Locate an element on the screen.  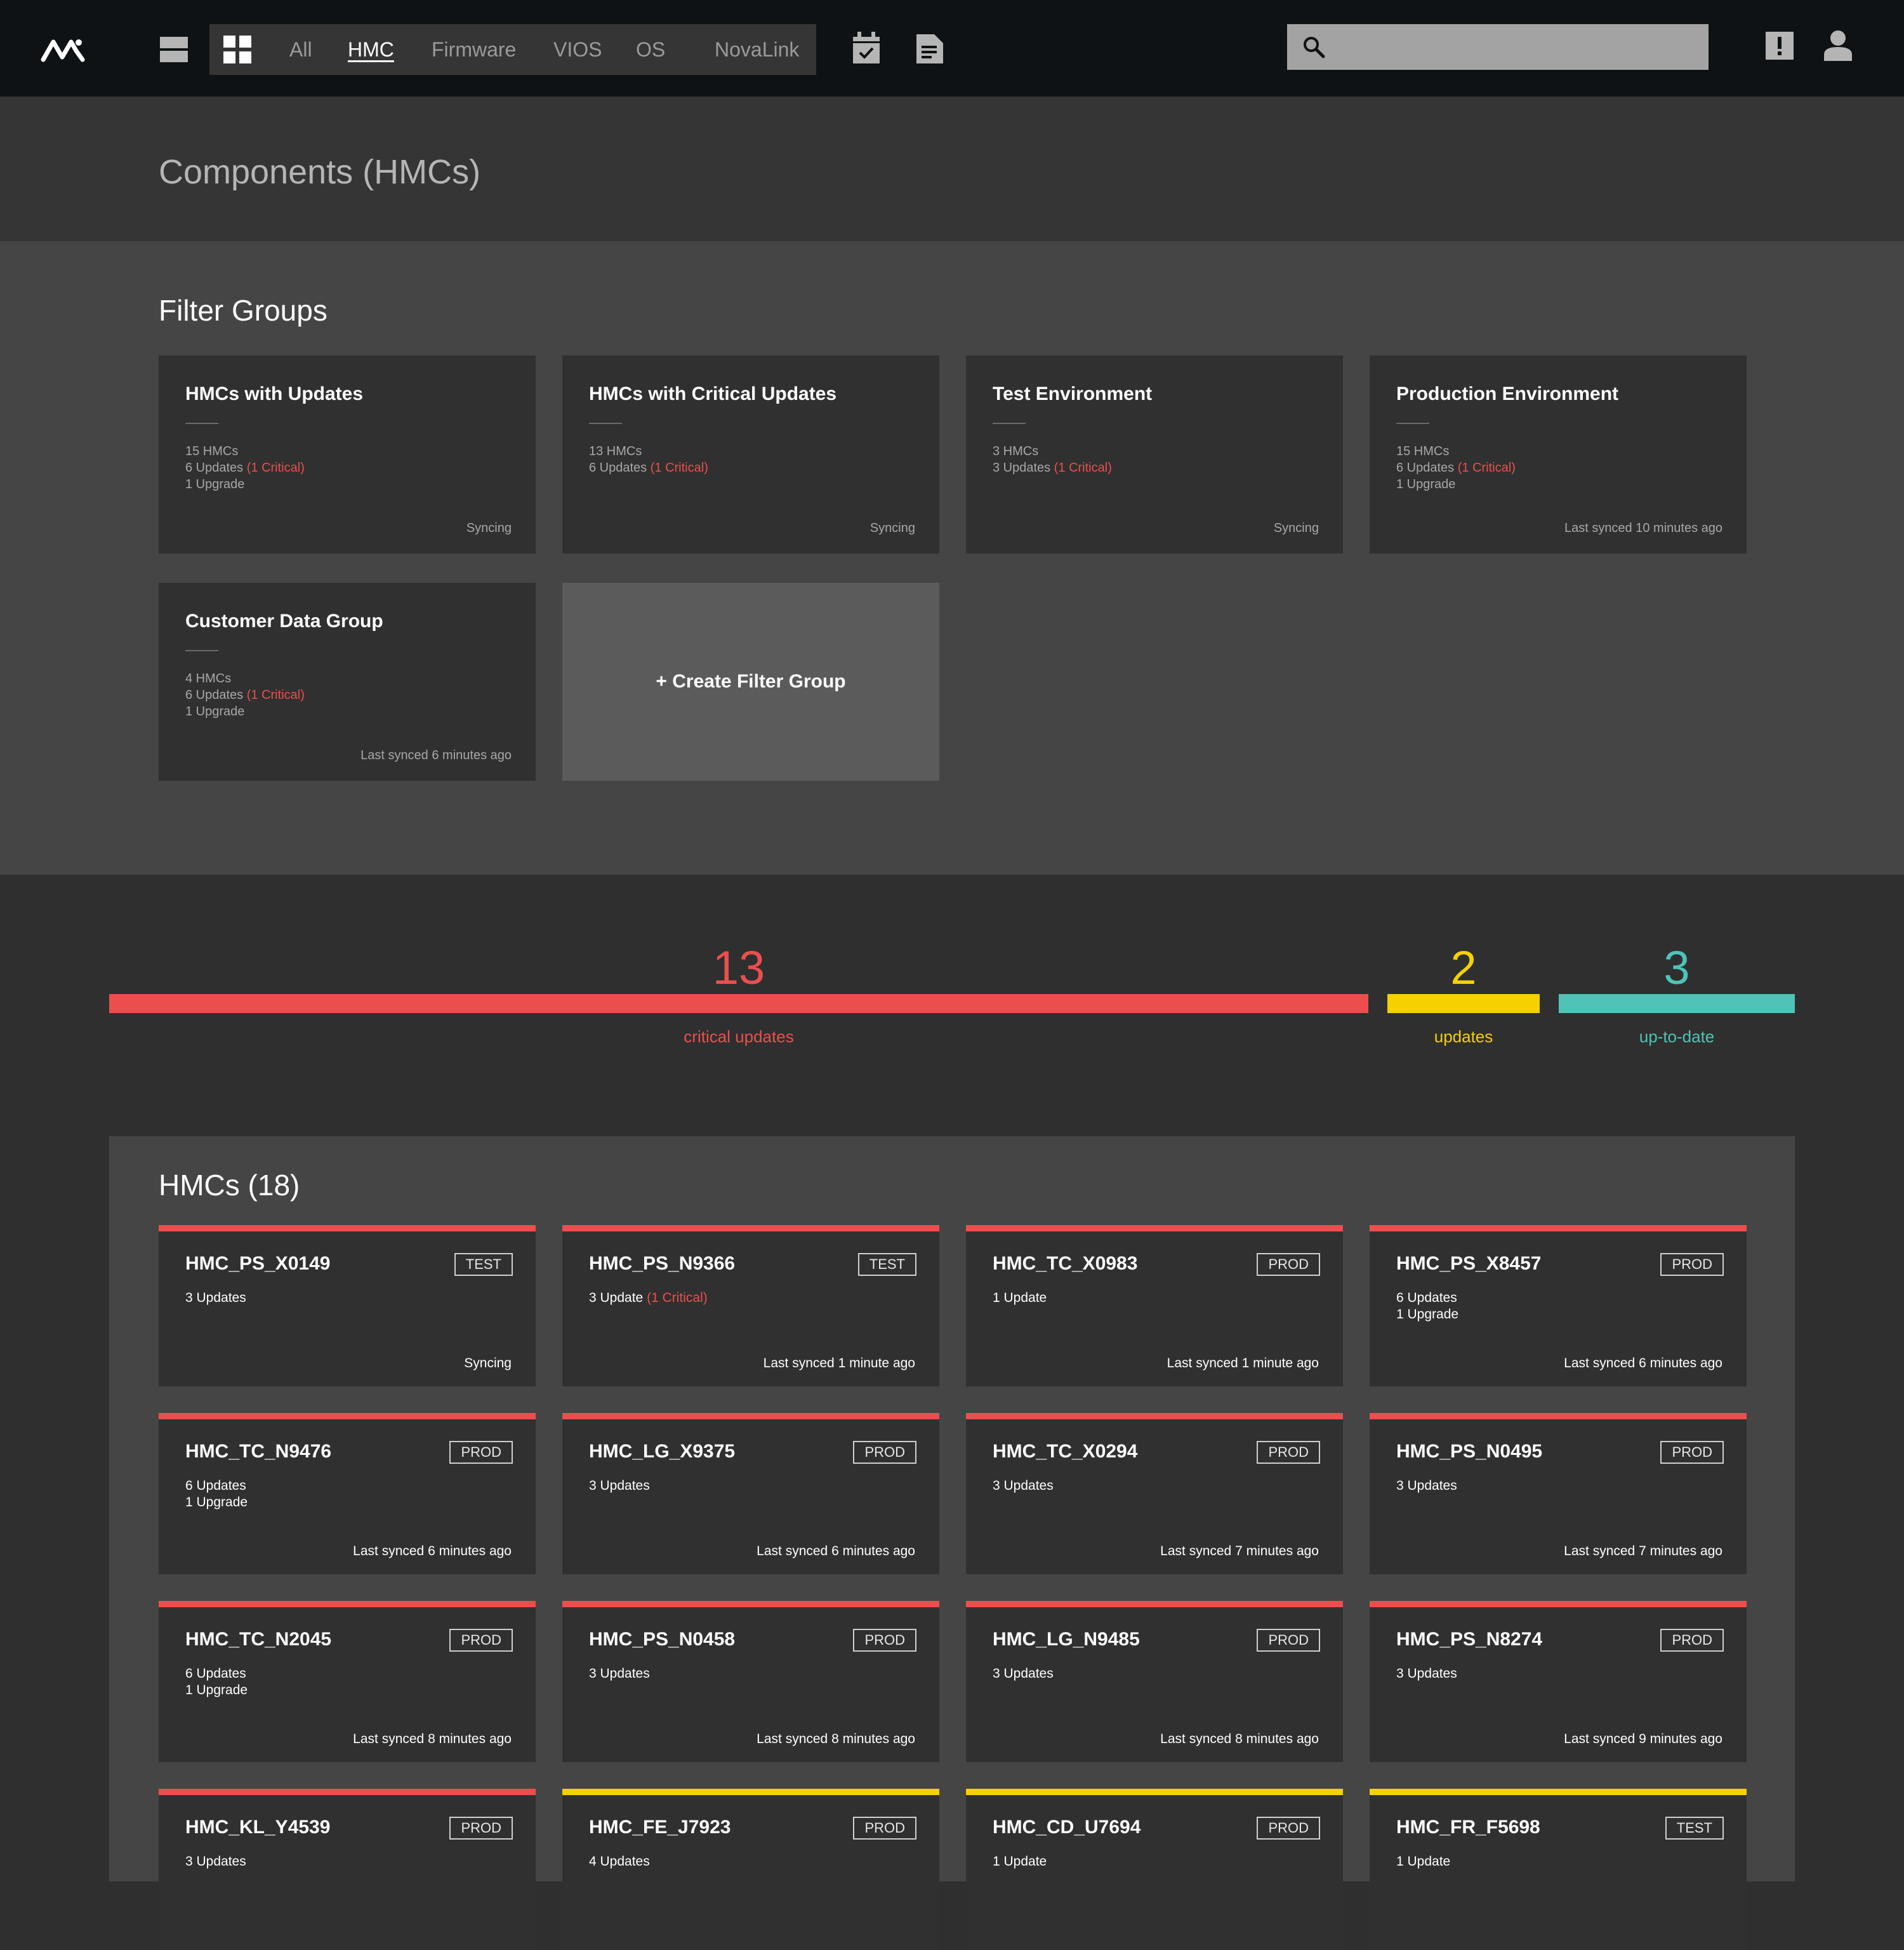
hmc-card: HMC_CD_U7694 PROD 1 Update is located at coordinates (1154, 1869).